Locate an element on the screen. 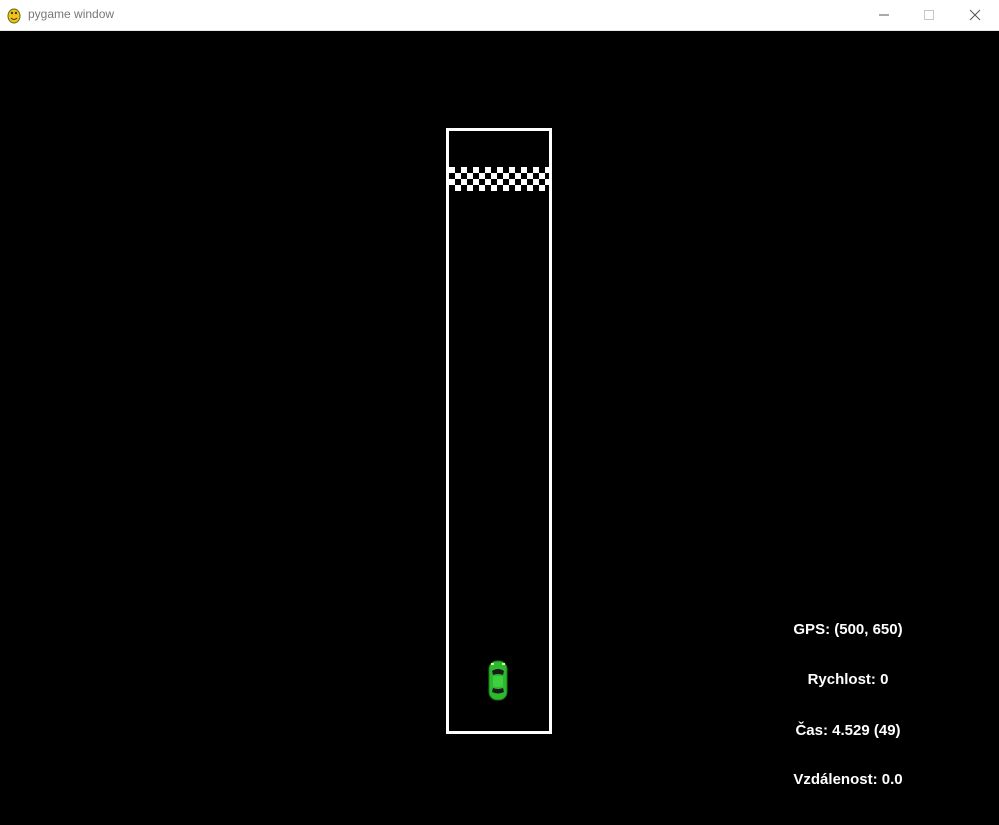  maximize-icon is located at coordinates (929, 15).